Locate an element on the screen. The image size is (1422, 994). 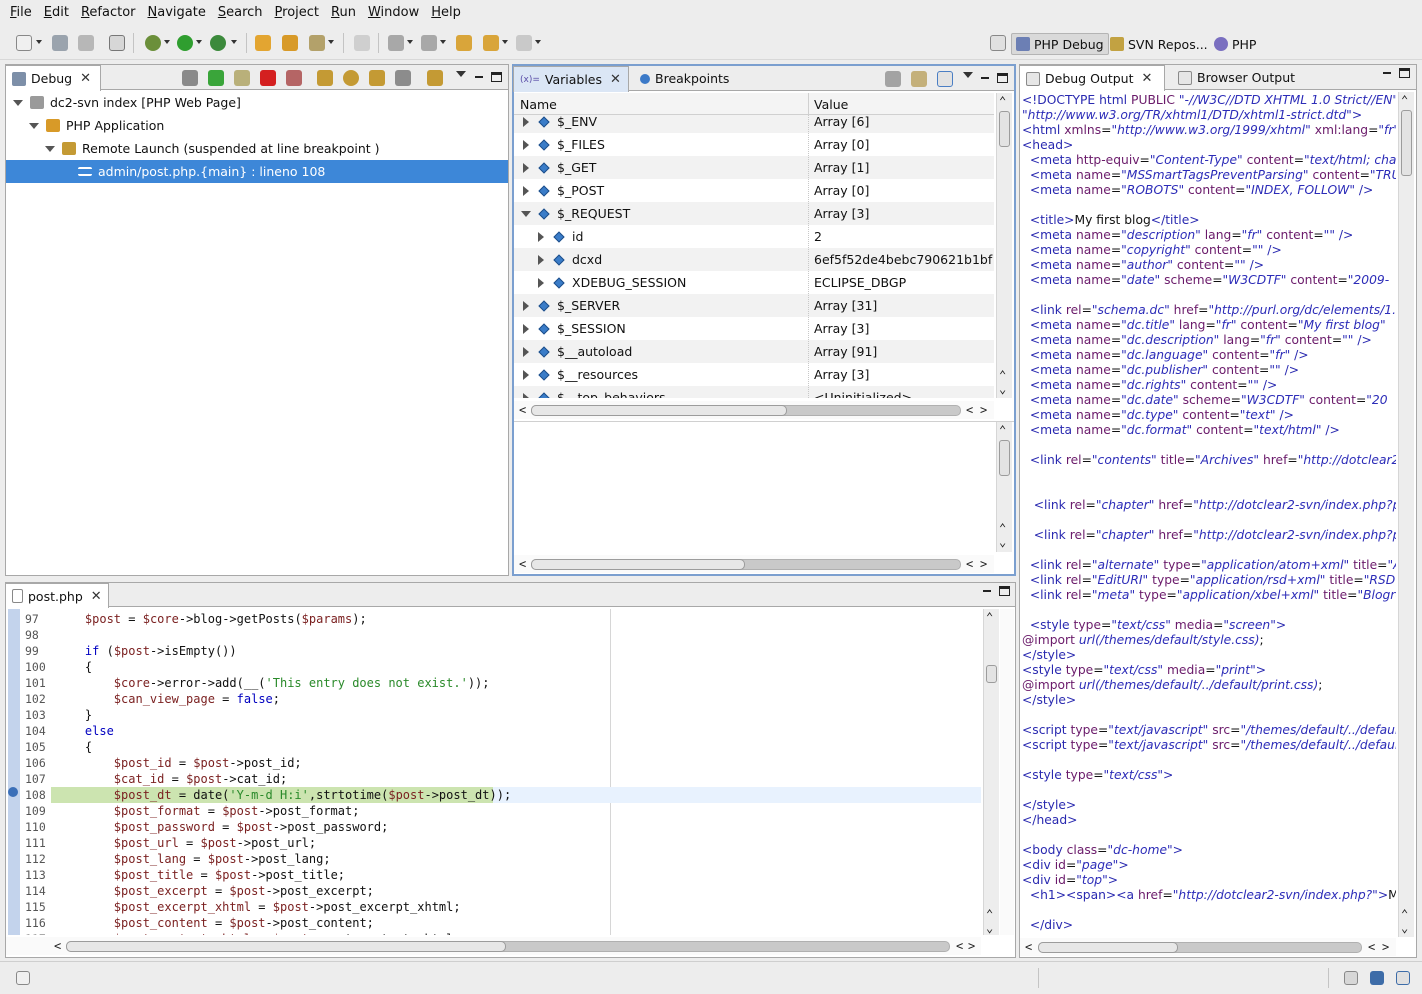
new-icon is located at coordinates (24, 43).